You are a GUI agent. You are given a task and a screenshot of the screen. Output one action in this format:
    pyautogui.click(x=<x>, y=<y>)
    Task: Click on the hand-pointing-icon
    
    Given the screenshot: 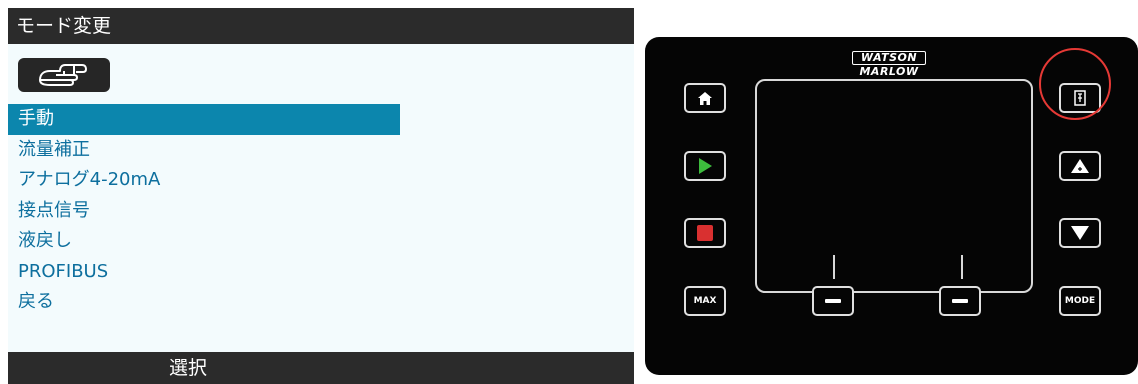 What is the action you would take?
    pyautogui.click(x=64, y=75)
    